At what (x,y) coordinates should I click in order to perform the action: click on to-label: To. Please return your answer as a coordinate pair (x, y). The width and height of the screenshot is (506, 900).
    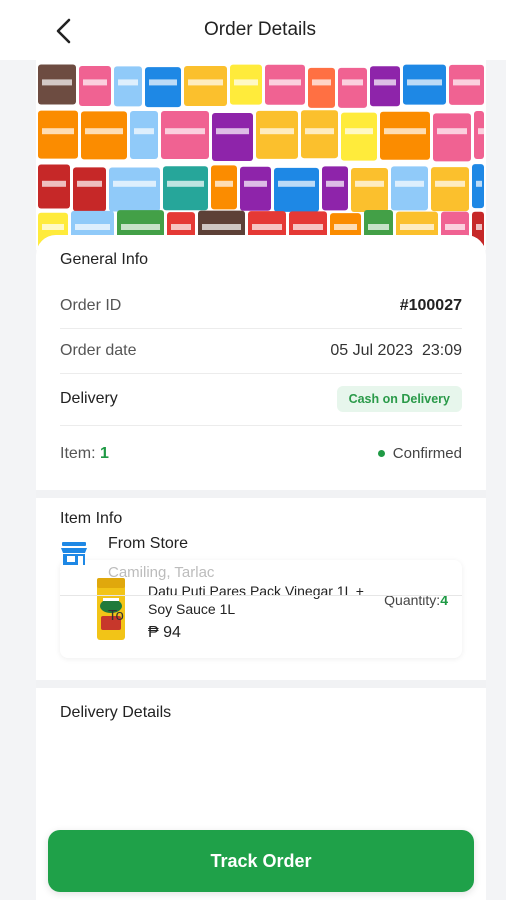
    Looking at the image, I should click on (116, 615).